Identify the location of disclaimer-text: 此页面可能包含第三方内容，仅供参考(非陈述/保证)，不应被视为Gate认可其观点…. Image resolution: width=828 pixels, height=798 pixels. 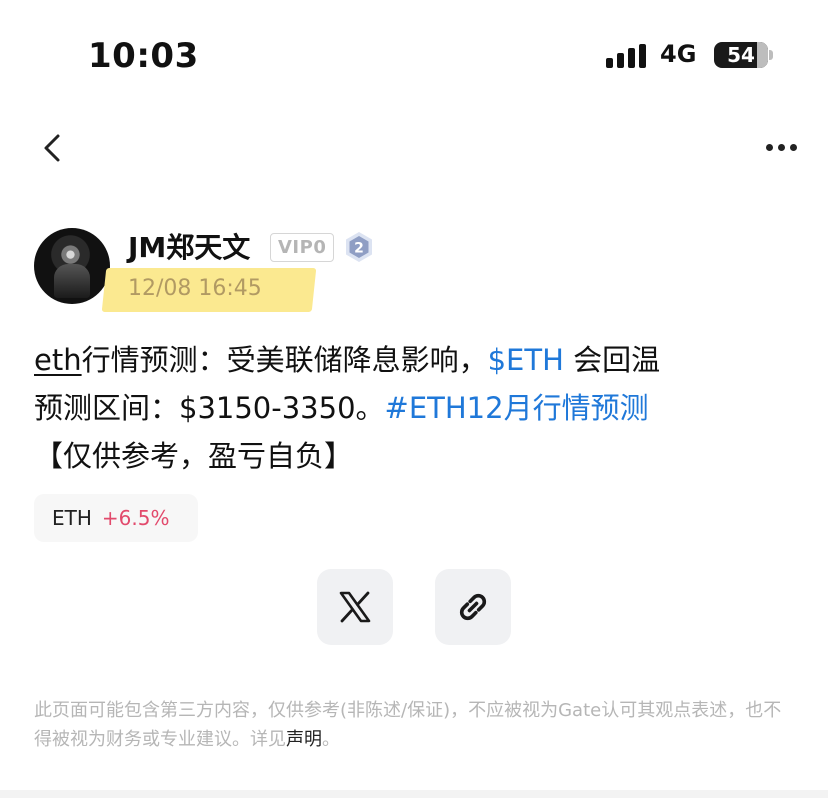
(408, 725).